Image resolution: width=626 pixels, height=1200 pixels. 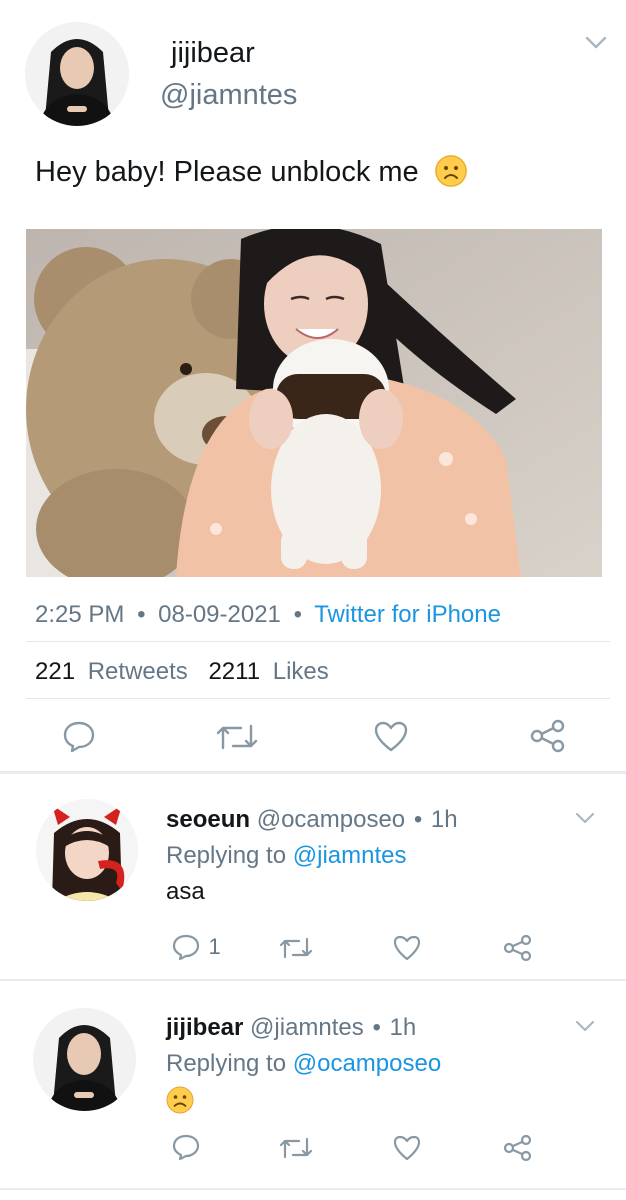 What do you see at coordinates (214, 946) in the screenshot?
I see `reply-count: 1` at bounding box center [214, 946].